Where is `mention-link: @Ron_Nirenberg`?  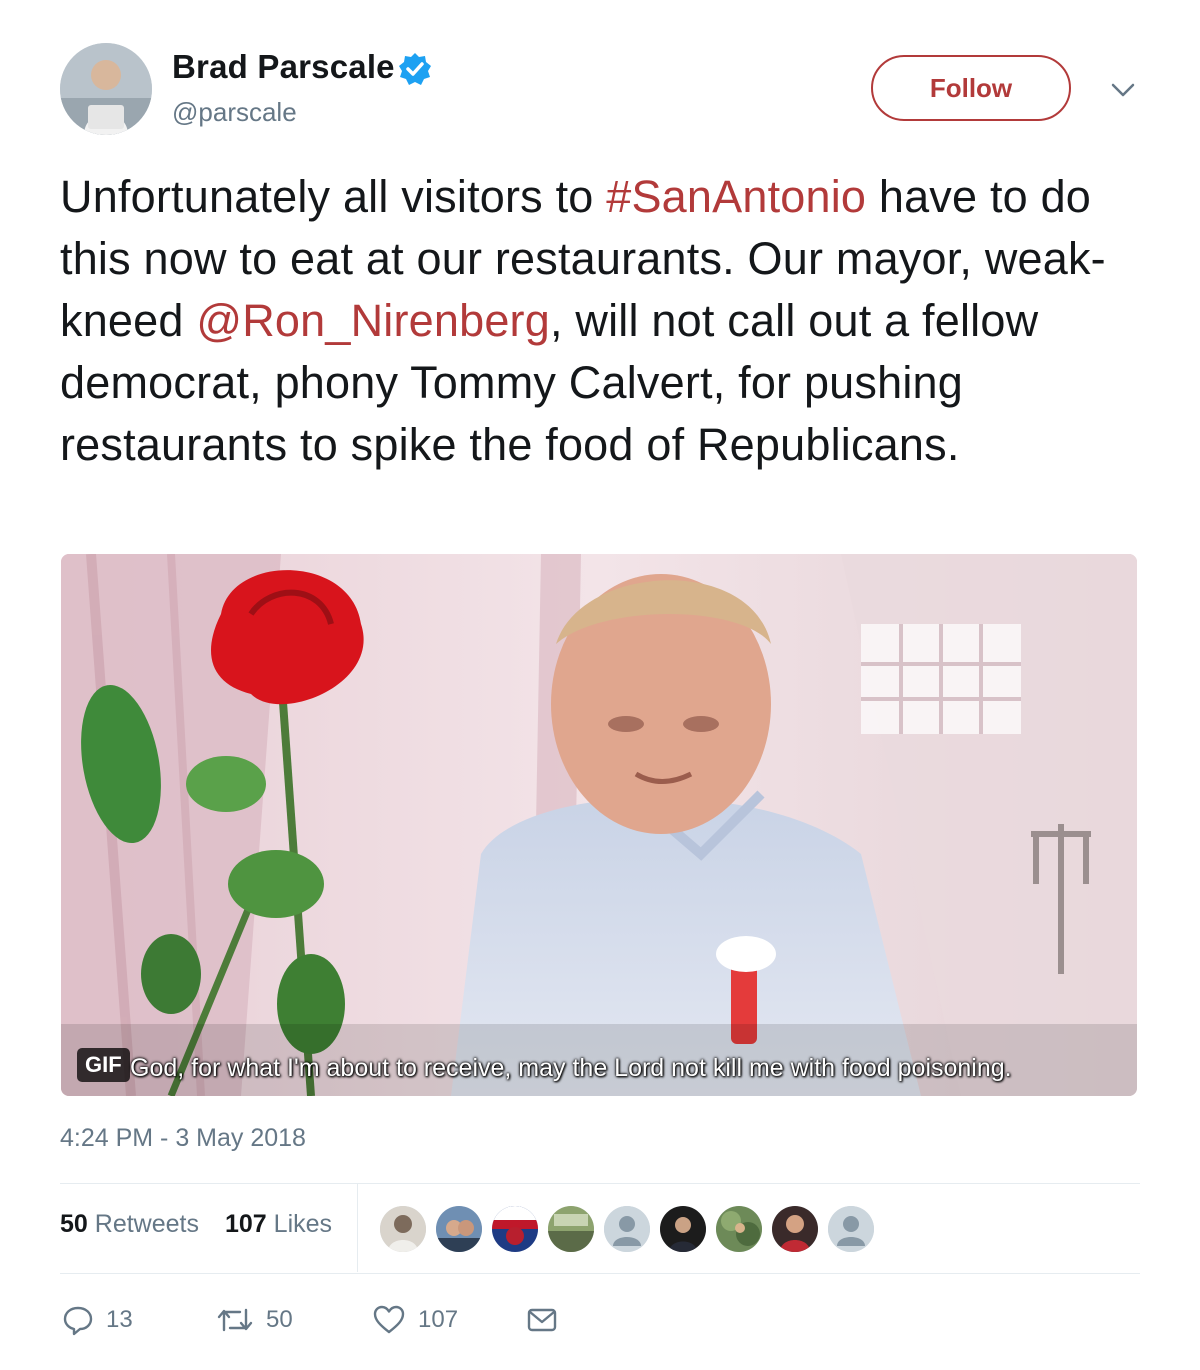 mention-link: @Ron_Nirenberg is located at coordinates (373, 320).